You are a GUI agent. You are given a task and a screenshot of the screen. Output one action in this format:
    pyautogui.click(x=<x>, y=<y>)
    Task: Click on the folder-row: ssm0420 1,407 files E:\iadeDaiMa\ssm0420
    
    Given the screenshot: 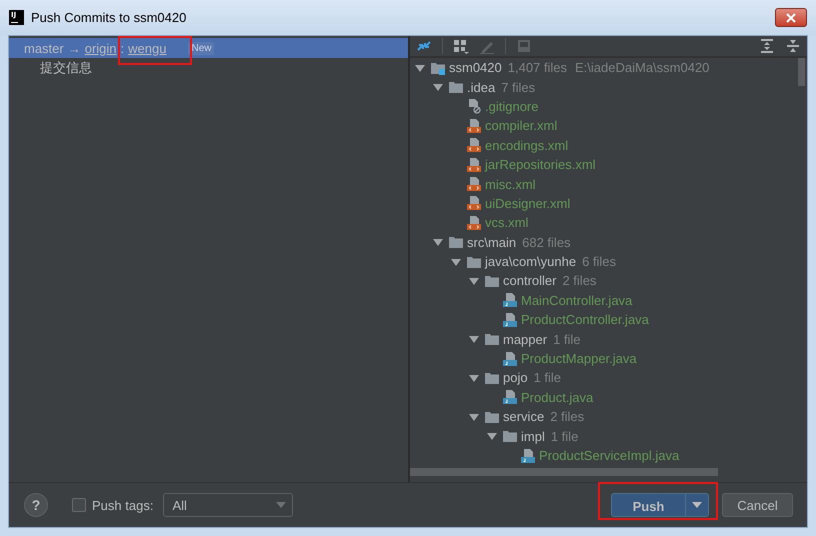 What is the action you would take?
    pyautogui.click(x=603, y=68)
    